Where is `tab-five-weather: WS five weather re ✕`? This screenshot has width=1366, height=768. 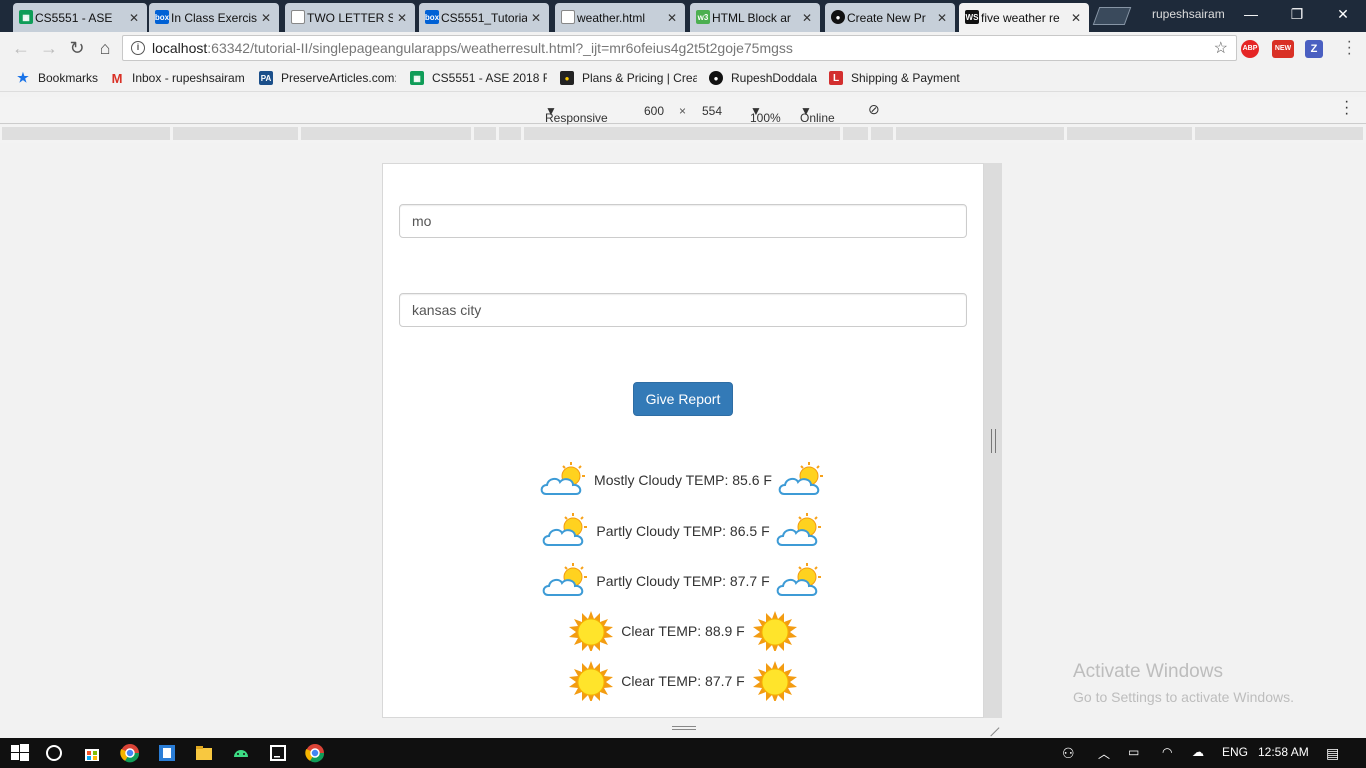
tab-five-weather: WS five weather re ✕ is located at coordinates (1024, 17).